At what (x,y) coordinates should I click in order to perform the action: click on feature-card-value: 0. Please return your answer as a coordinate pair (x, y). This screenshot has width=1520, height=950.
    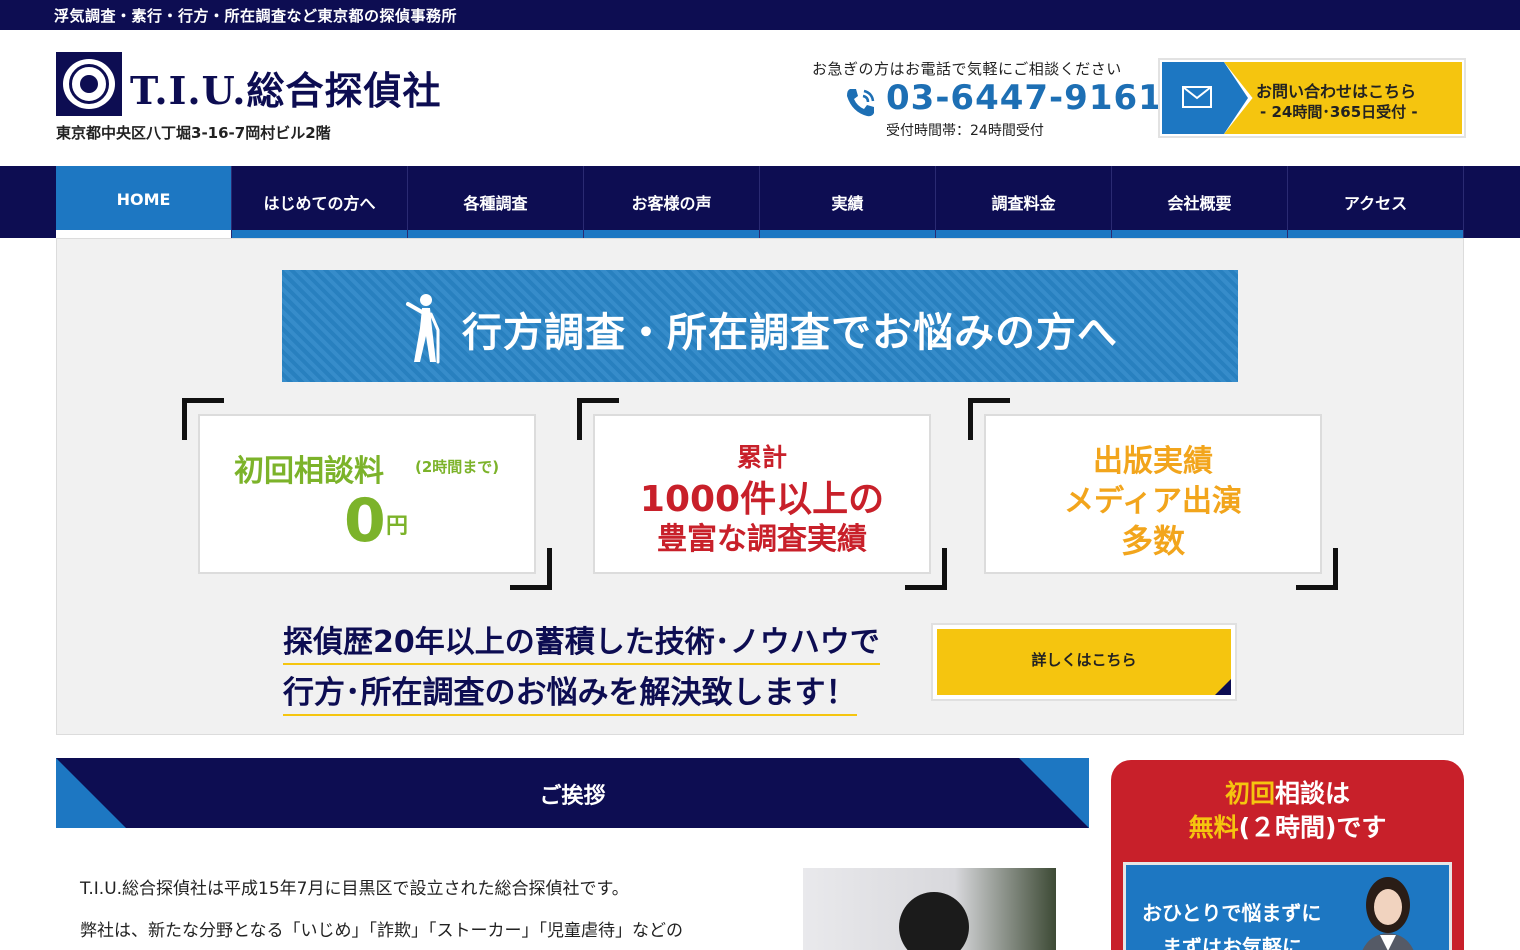
    Looking at the image, I should click on (365, 521).